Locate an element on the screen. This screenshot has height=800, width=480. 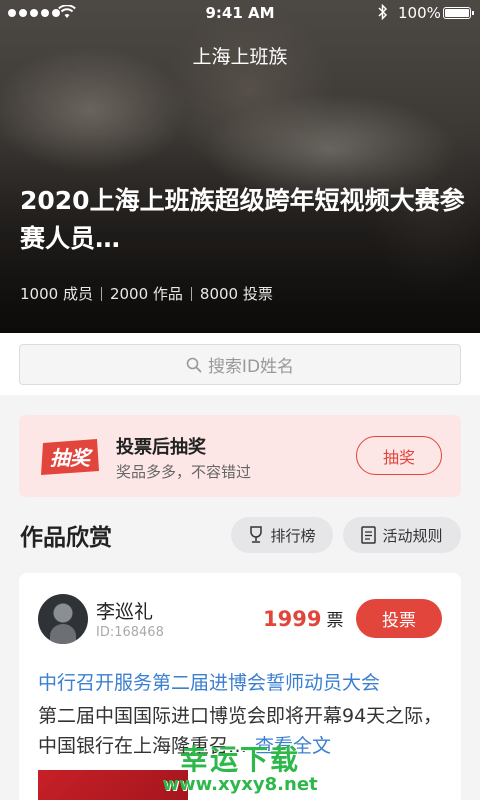
stat-members: 1000 成员 is located at coordinates (56, 294).